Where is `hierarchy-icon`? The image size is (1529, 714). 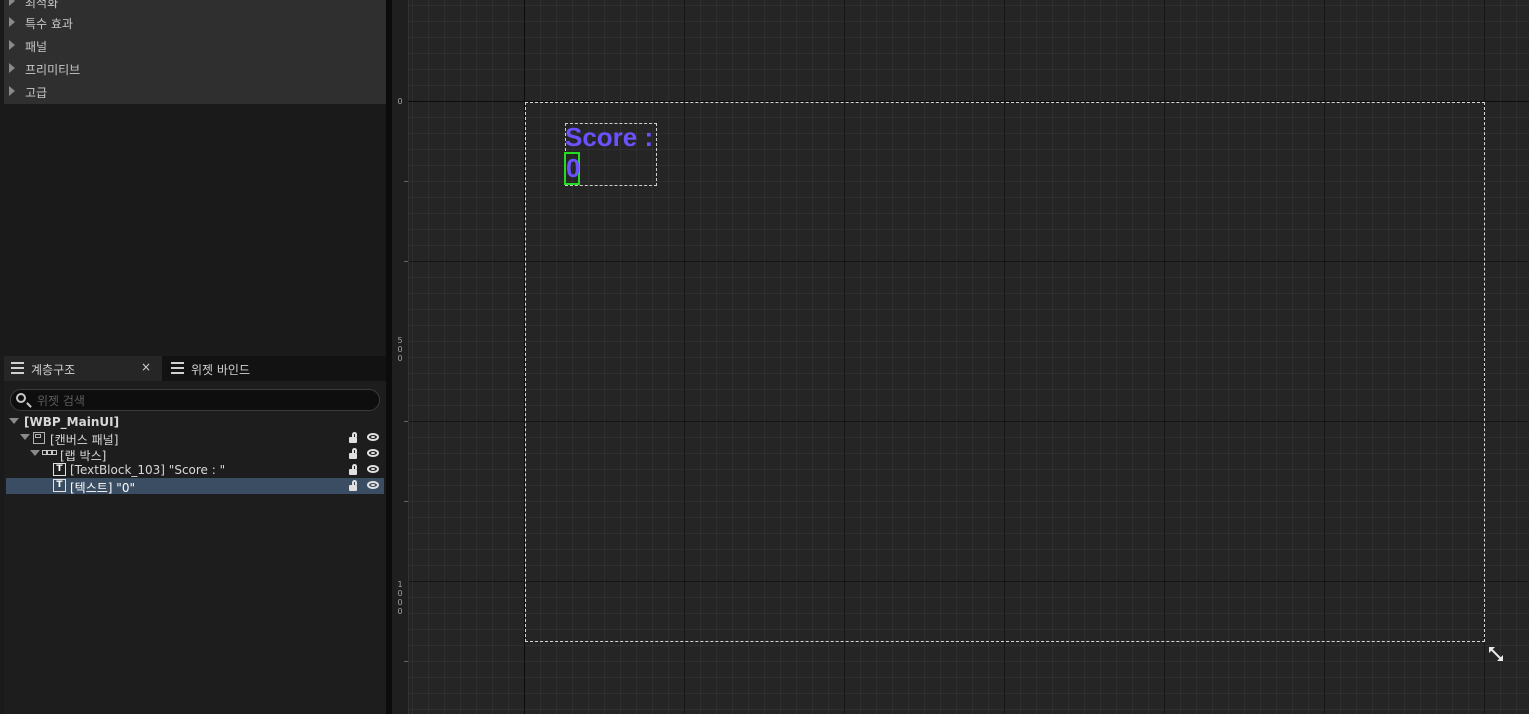
hierarchy-icon is located at coordinates (17, 368).